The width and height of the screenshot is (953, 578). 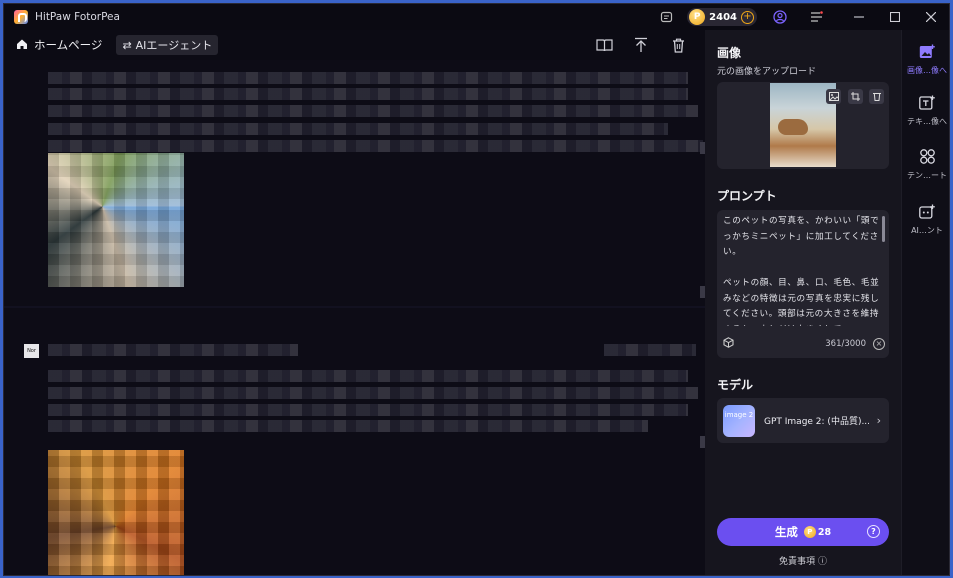 I want to click on upload-dropzone, so click(x=803, y=125).